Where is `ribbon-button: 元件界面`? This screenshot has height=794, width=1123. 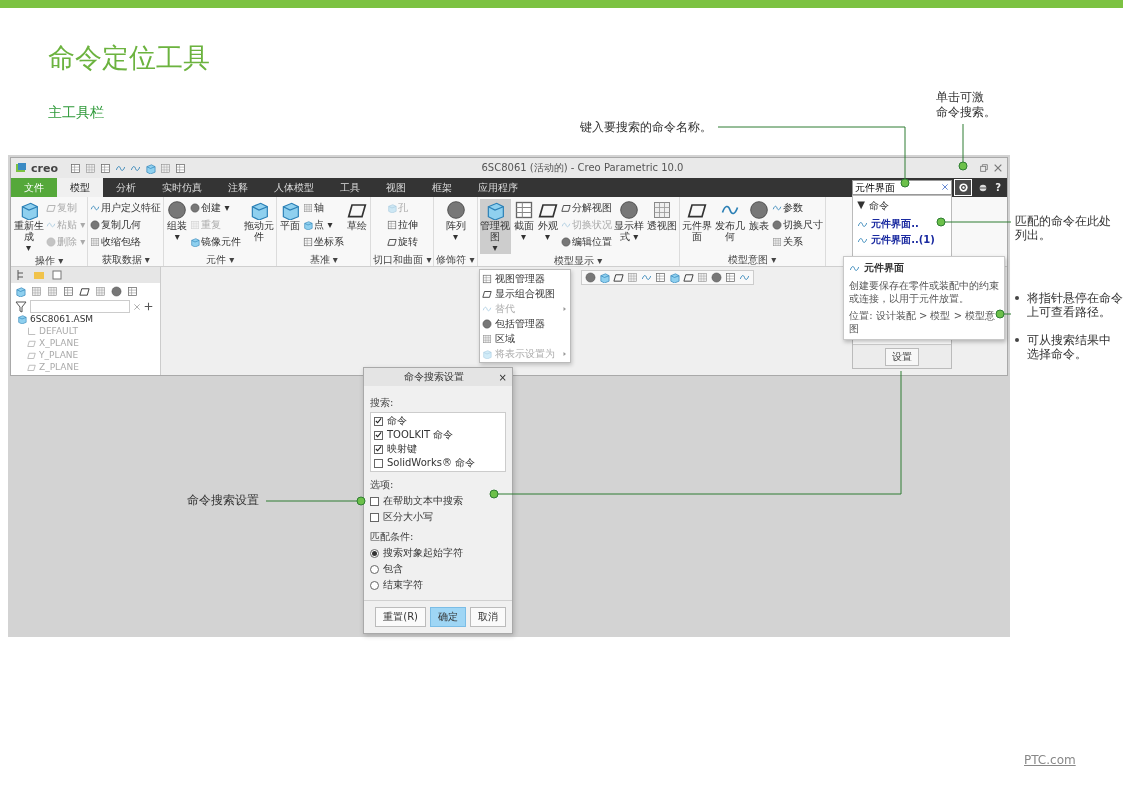 ribbon-button: 元件界面 is located at coordinates (697, 226).